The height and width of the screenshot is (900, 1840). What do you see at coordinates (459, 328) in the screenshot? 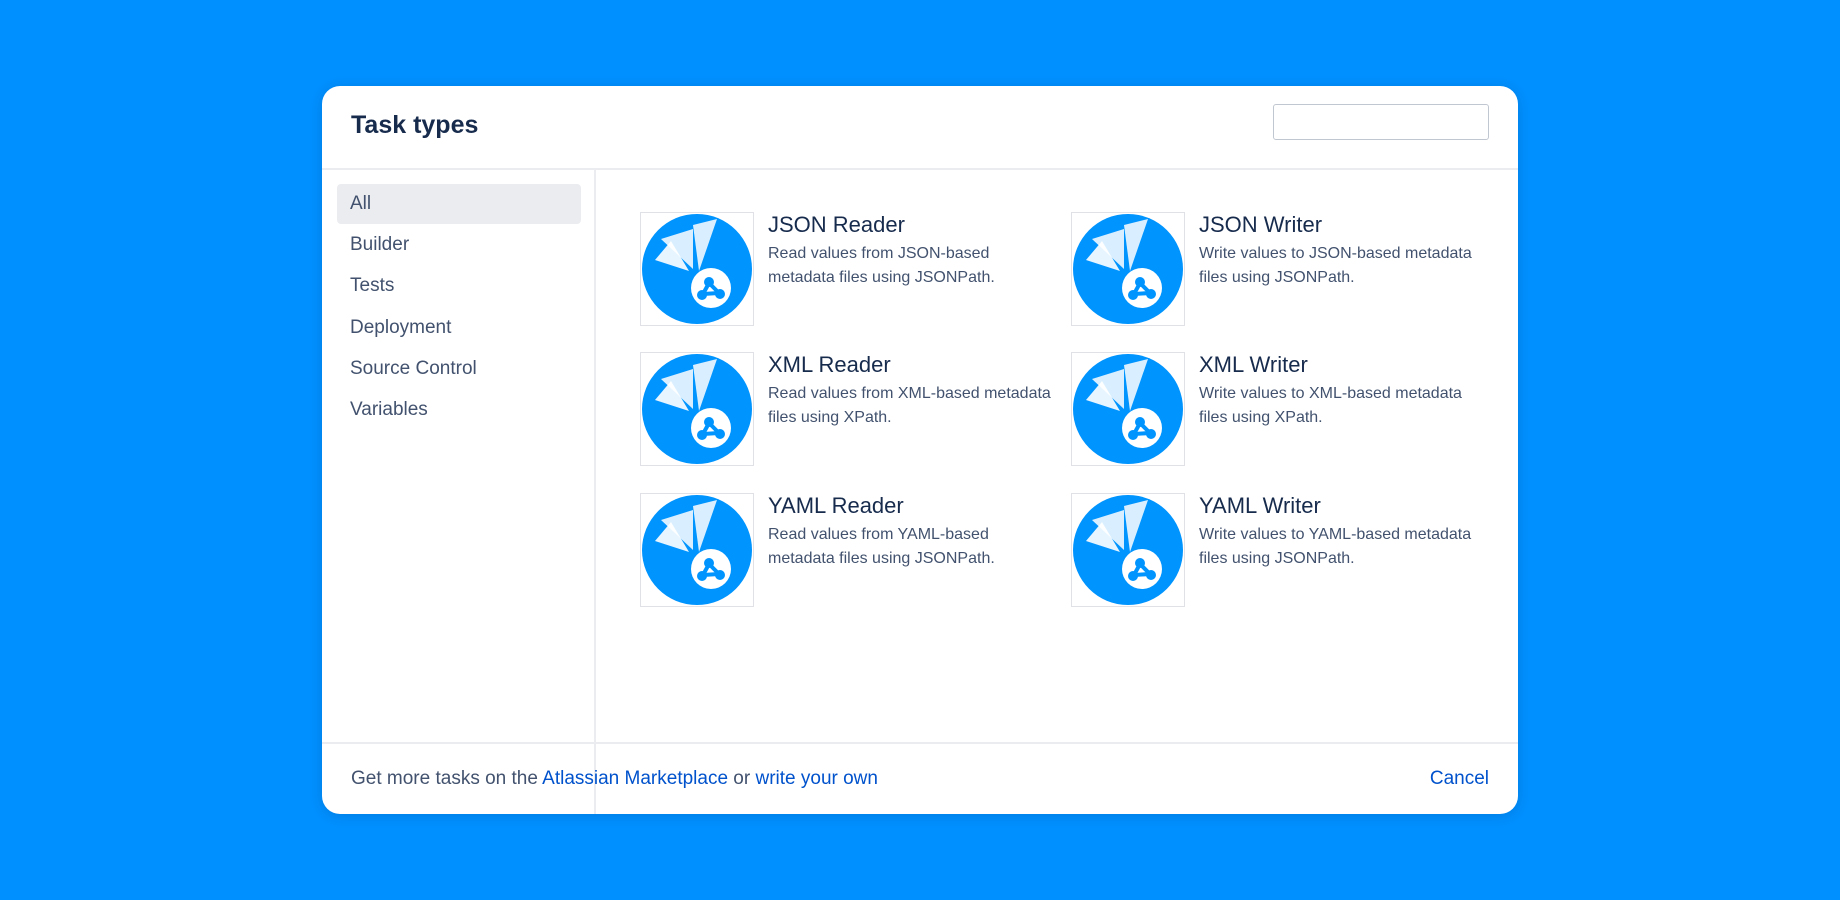
I see `sidebar-item-deployment: Deployment` at bounding box center [459, 328].